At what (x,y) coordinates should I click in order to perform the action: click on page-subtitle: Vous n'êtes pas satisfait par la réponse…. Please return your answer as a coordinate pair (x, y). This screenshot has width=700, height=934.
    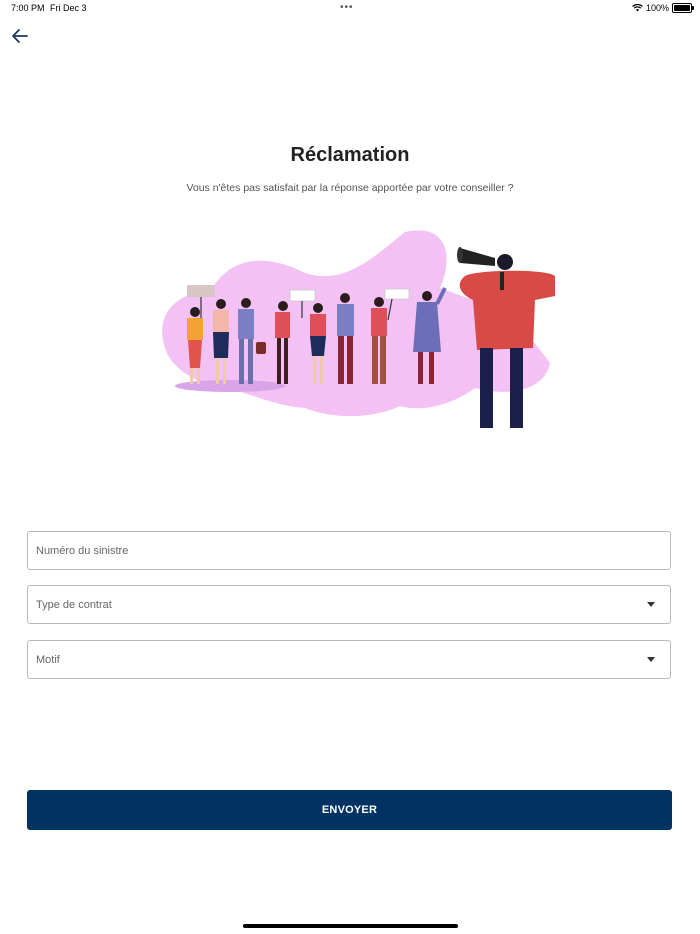
    Looking at the image, I should click on (350, 188).